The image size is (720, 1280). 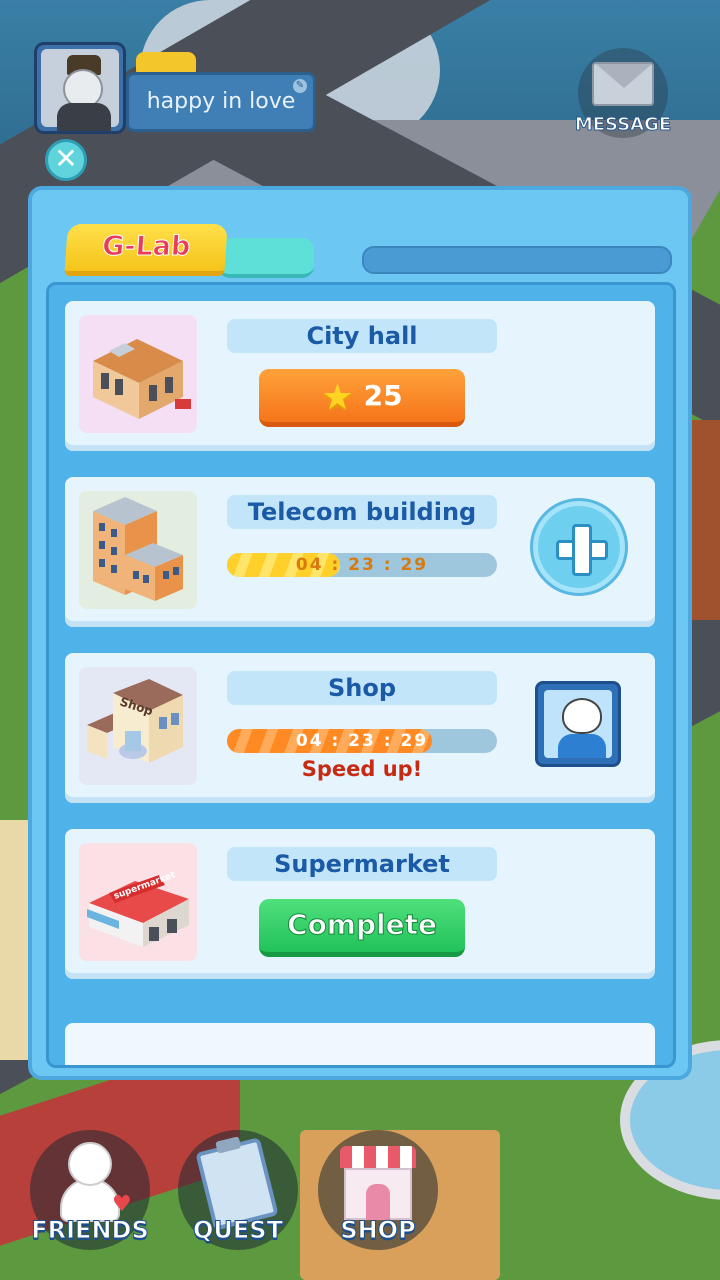 I want to click on empty-slot, so click(x=360, y=1044).